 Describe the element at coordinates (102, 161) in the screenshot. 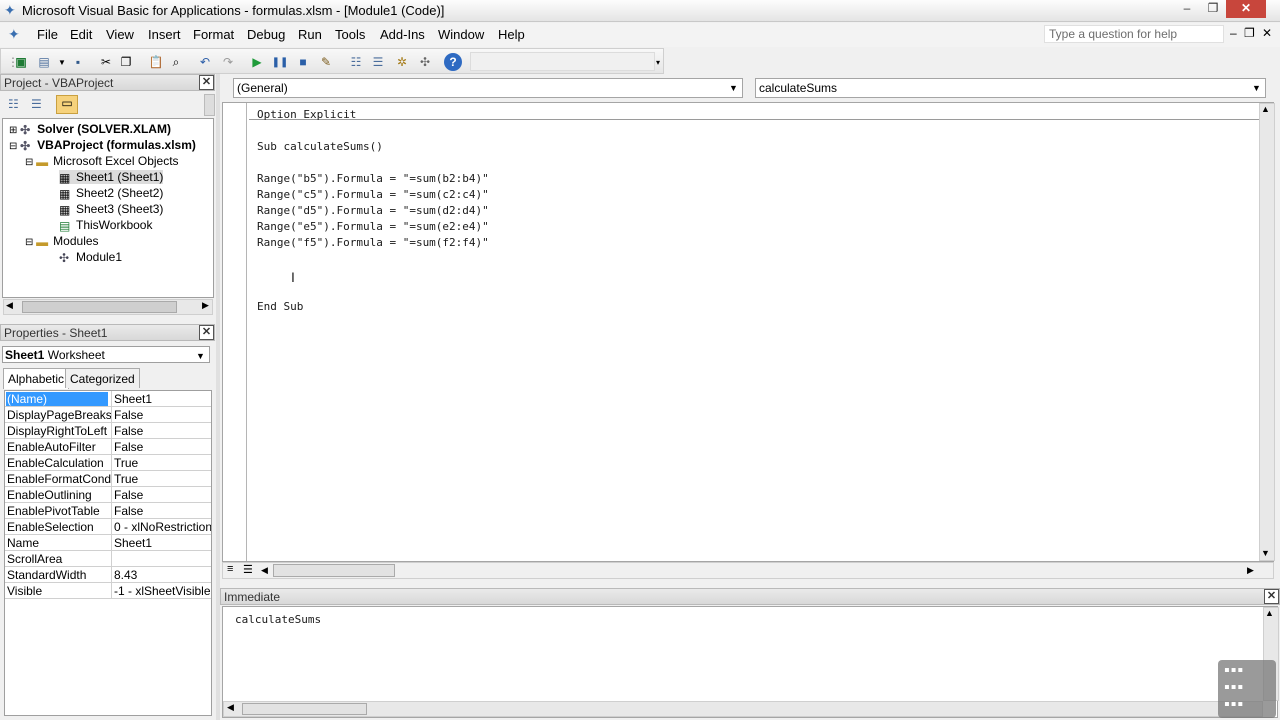

I see `tree-node-excel-objects: ⊟ ▬ Microsoft Excel Objects` at that location.